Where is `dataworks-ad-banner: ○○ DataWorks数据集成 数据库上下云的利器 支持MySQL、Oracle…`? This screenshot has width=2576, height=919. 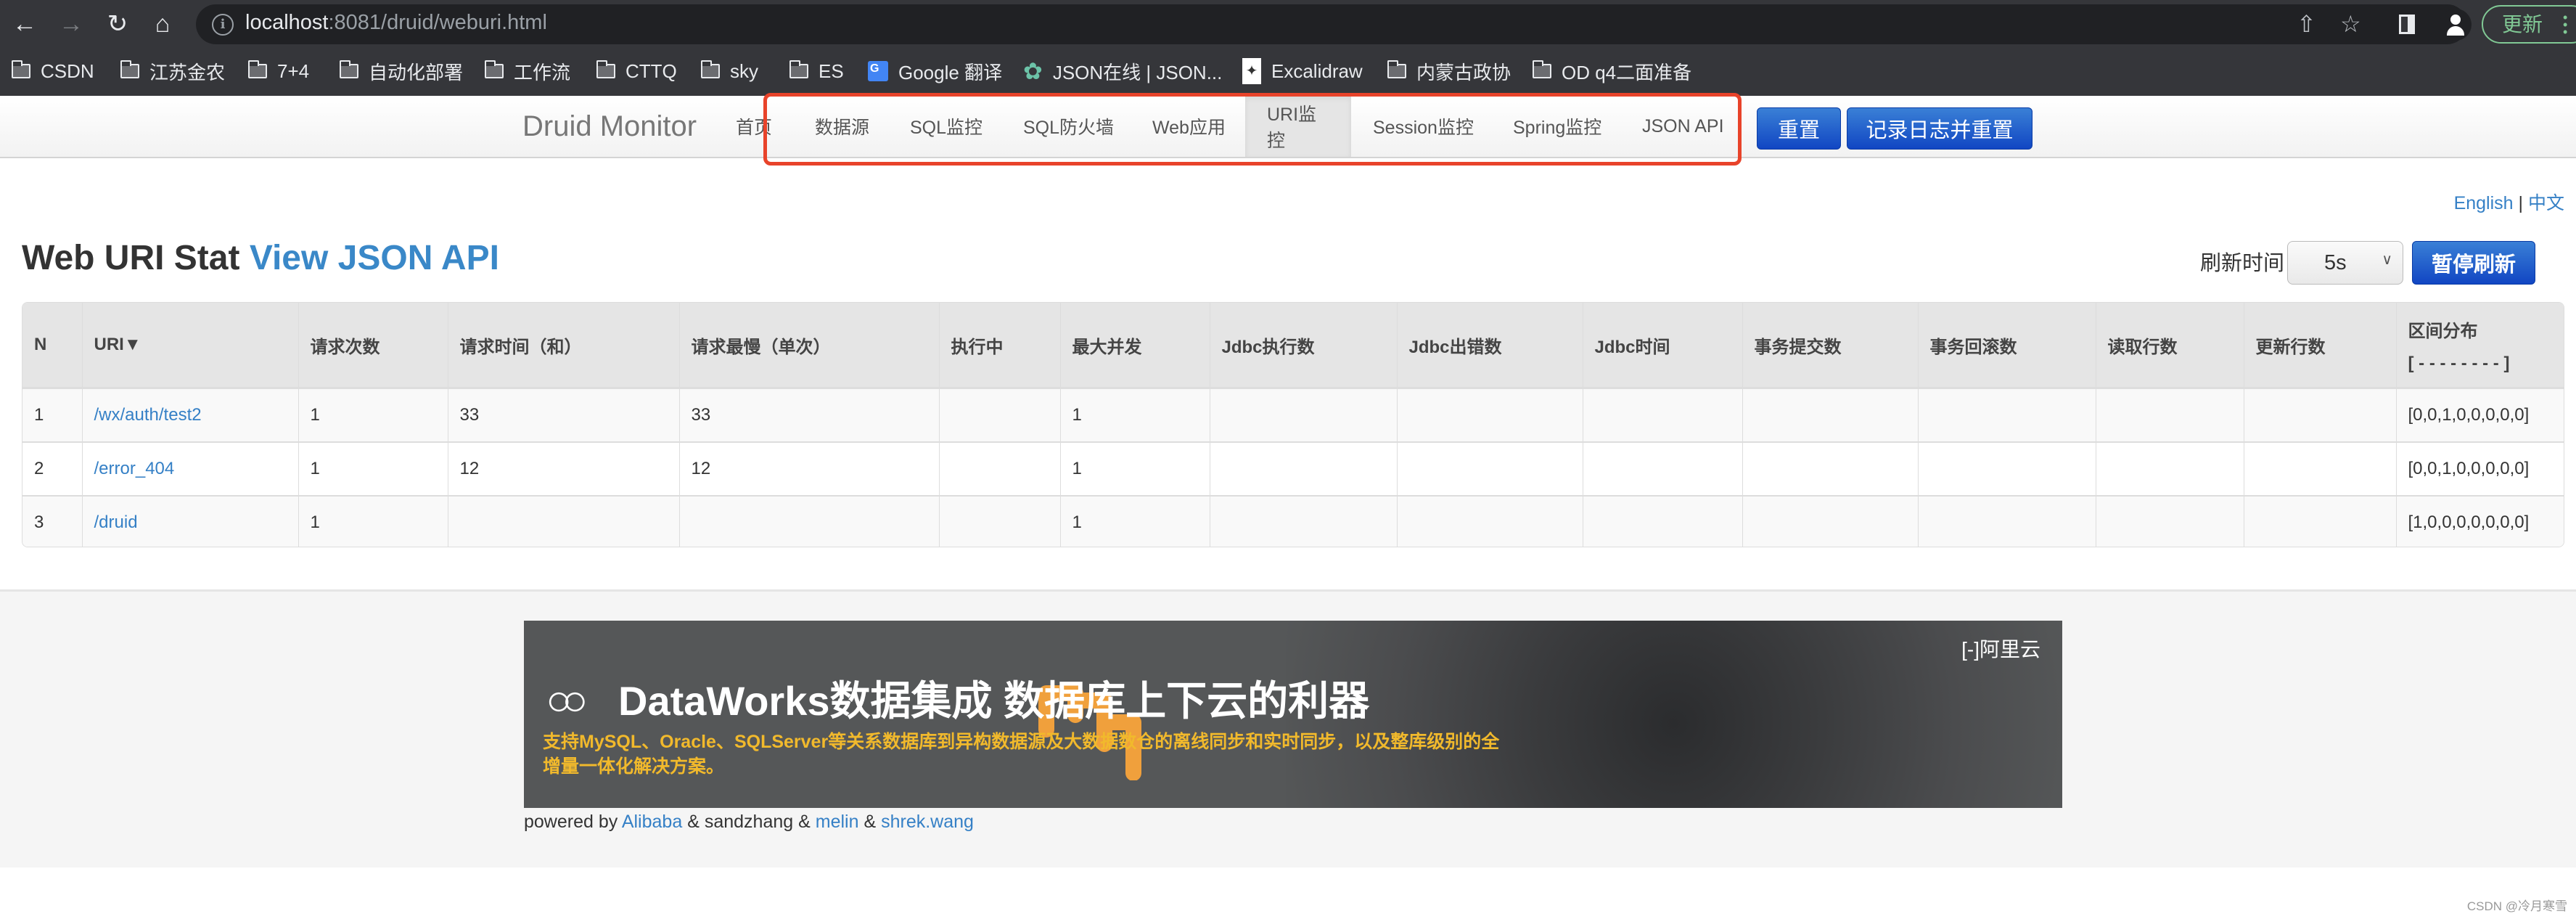
dataworks-ad-banner: ○○ DataWorks数据集成 数据库上下云的利器 支持MySQL、Oracle… is located at coordinates (1293, 714).